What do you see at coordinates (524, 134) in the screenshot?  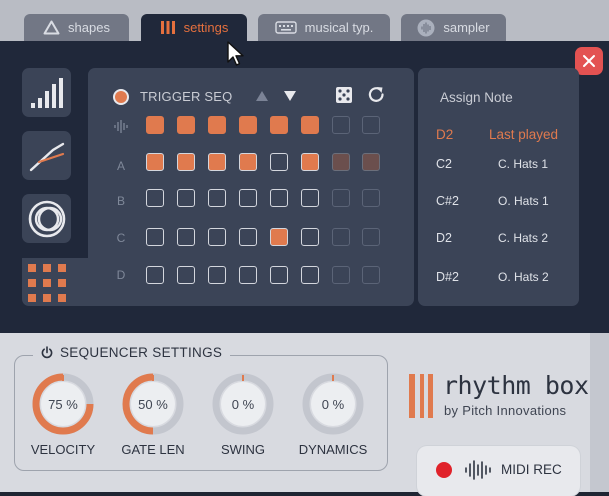 I see `assign-header-sample: Last played` at bounding box center [524, 134].